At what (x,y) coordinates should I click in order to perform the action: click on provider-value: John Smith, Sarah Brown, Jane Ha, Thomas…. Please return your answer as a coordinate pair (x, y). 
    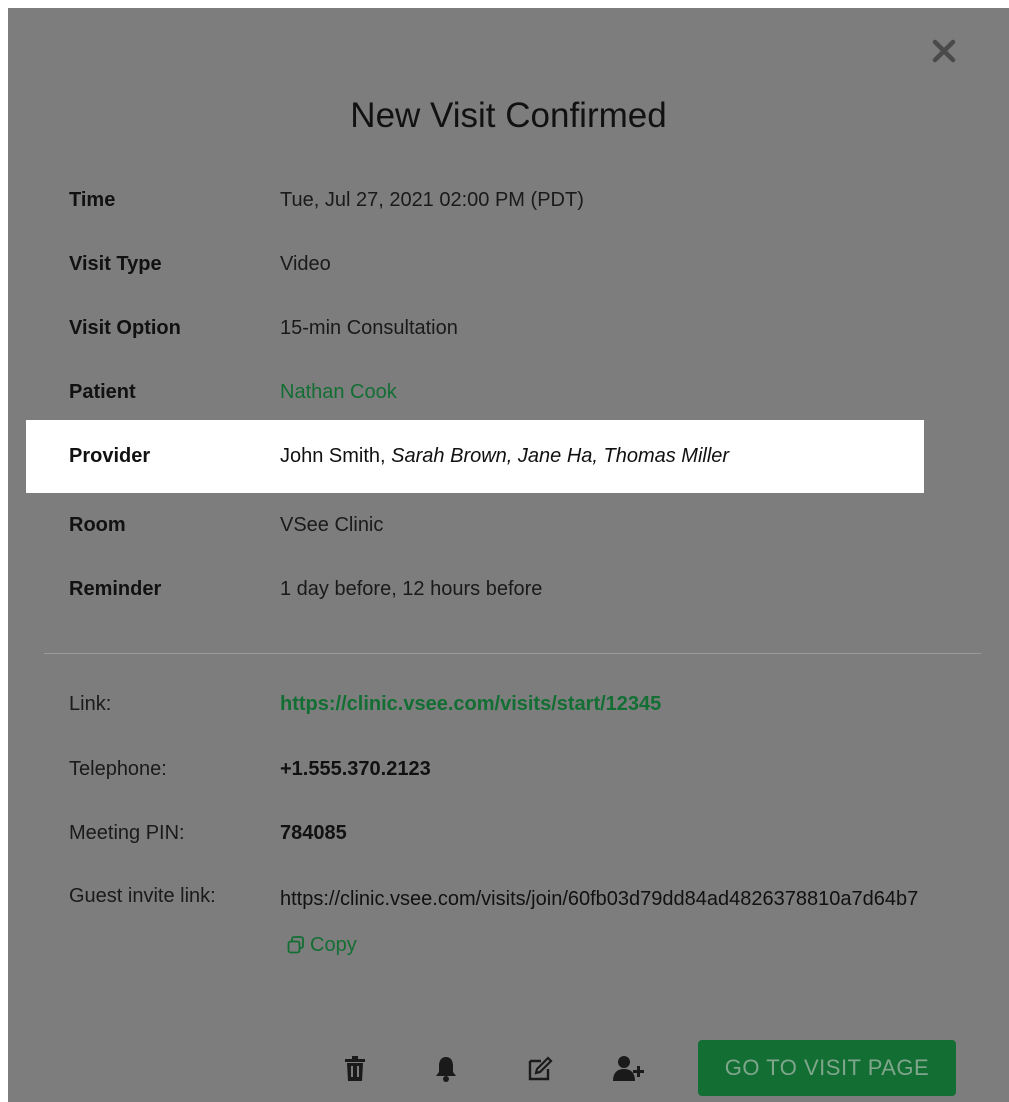
    Looking at the image, I should click on (504, 456).